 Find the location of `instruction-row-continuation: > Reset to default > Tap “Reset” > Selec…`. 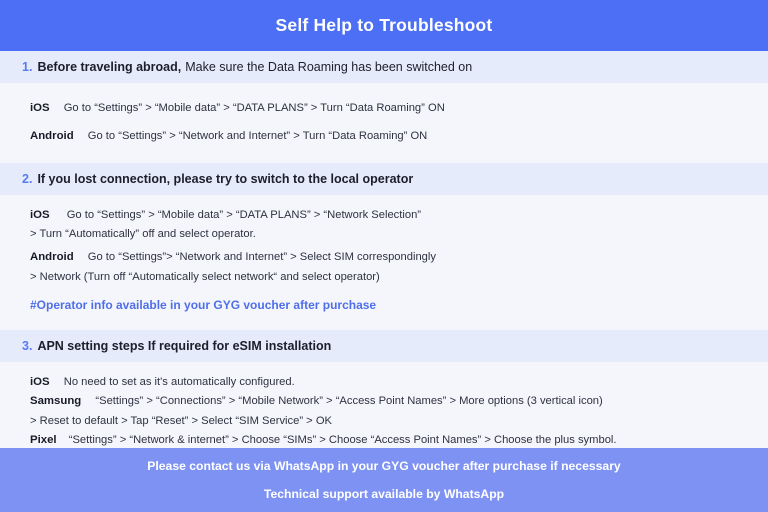

instruction-row-continuation: > Reset to default > Tap “Reset” > Selec… is located at coordinates (388, 421).